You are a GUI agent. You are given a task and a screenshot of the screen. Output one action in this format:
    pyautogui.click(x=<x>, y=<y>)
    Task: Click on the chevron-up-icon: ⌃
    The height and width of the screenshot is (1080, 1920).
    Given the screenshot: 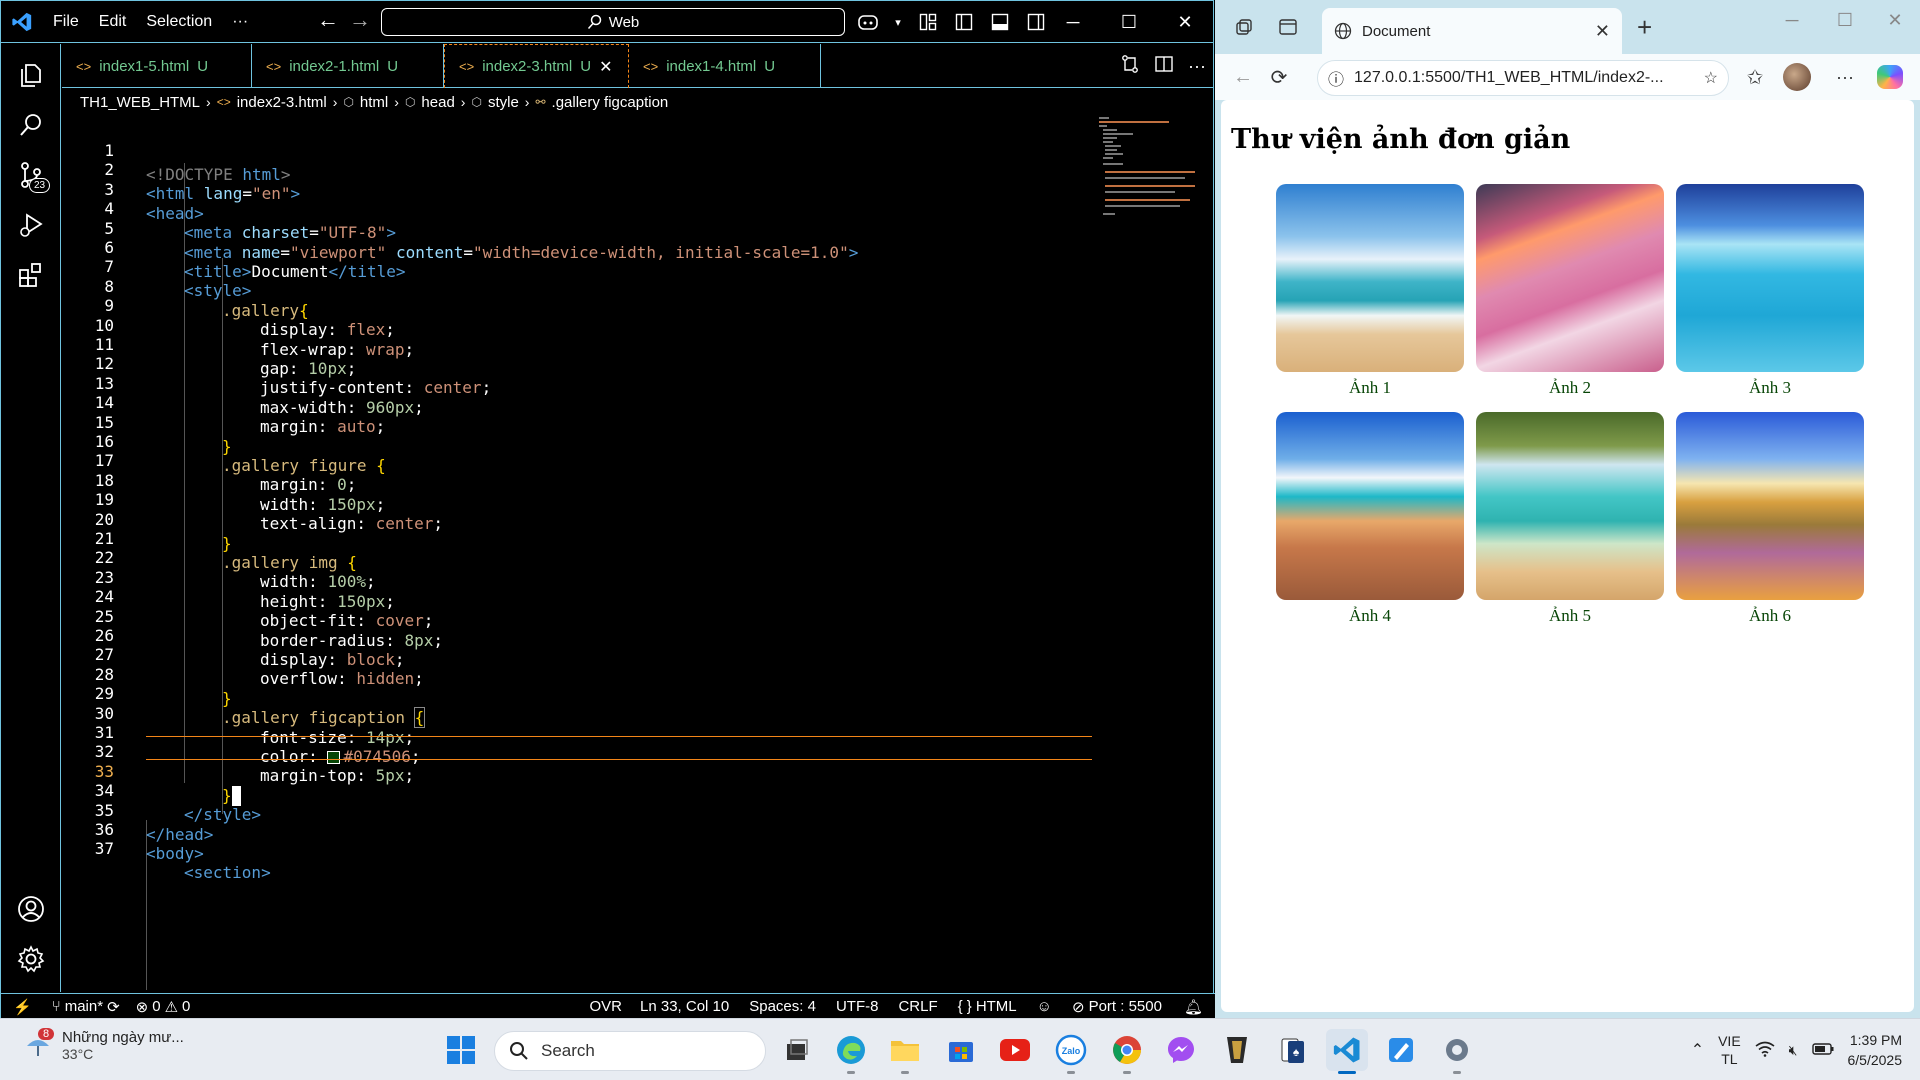 What is the action you would take?
    pyautogui.click(x=1697, y=1050)
    